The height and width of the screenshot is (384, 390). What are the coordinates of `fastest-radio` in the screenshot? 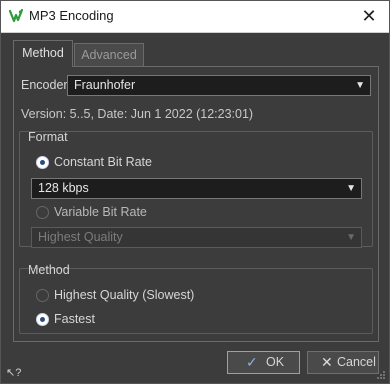 It's located at (42, 319).